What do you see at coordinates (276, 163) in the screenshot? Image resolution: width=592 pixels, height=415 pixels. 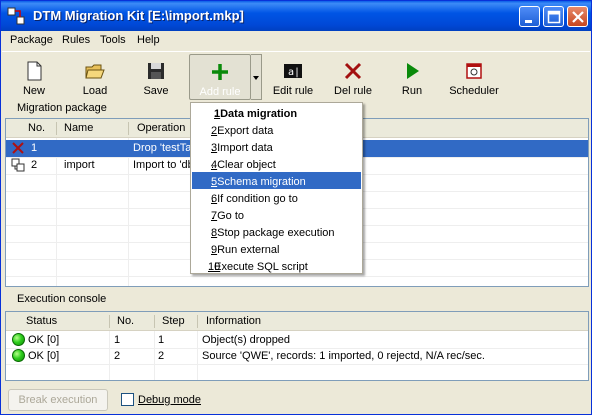 I see `menu-item-clear-object: 4. Clear object` at bounding box center [276, 163].